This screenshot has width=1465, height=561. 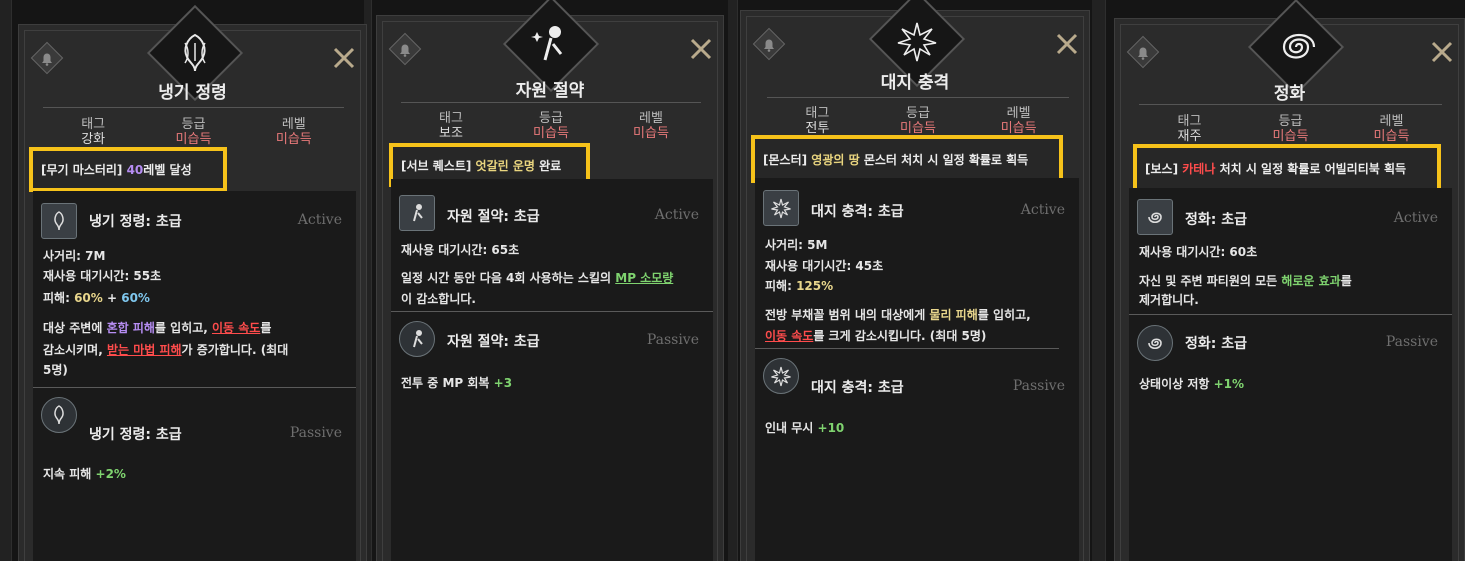 What do you see at coordinates (503, 383) in the screenshot?
I see `effect-value: +3` at bounding box center [503, 383].